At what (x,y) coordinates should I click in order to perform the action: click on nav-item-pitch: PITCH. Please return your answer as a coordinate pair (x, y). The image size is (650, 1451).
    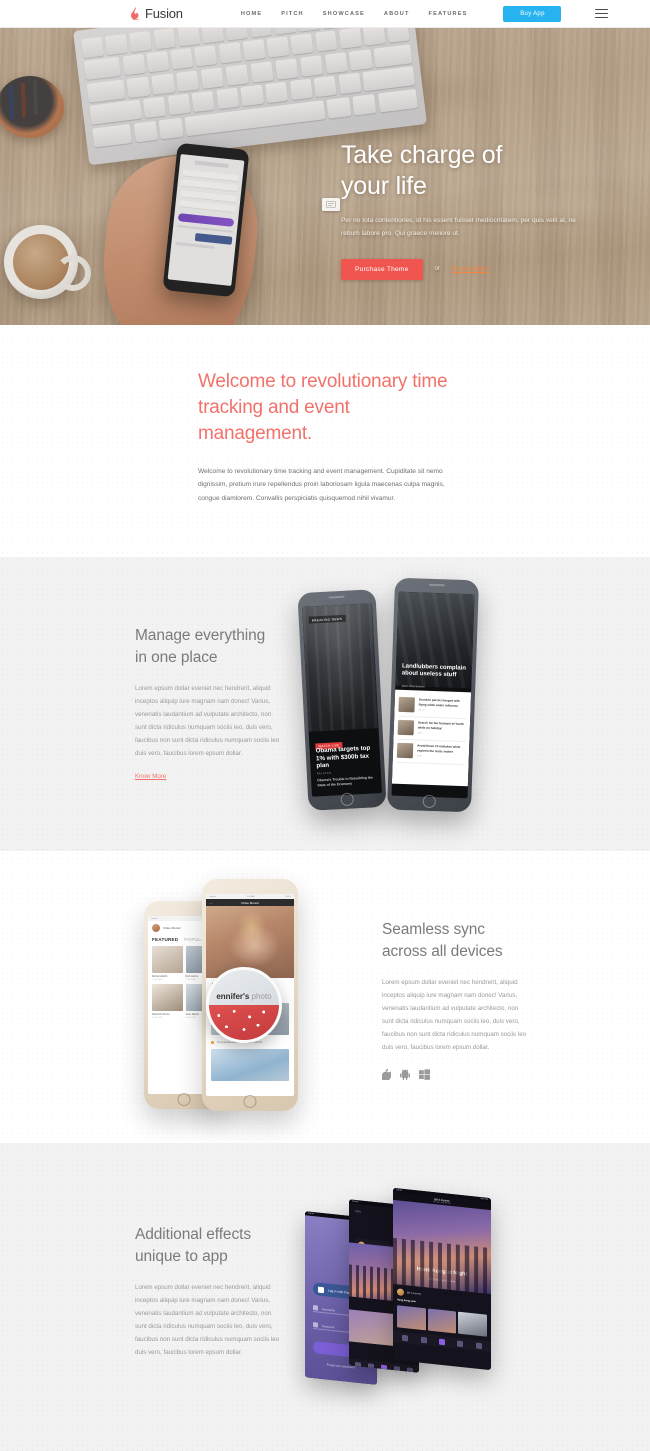
    Looking at the image, I should click on (292, 14).